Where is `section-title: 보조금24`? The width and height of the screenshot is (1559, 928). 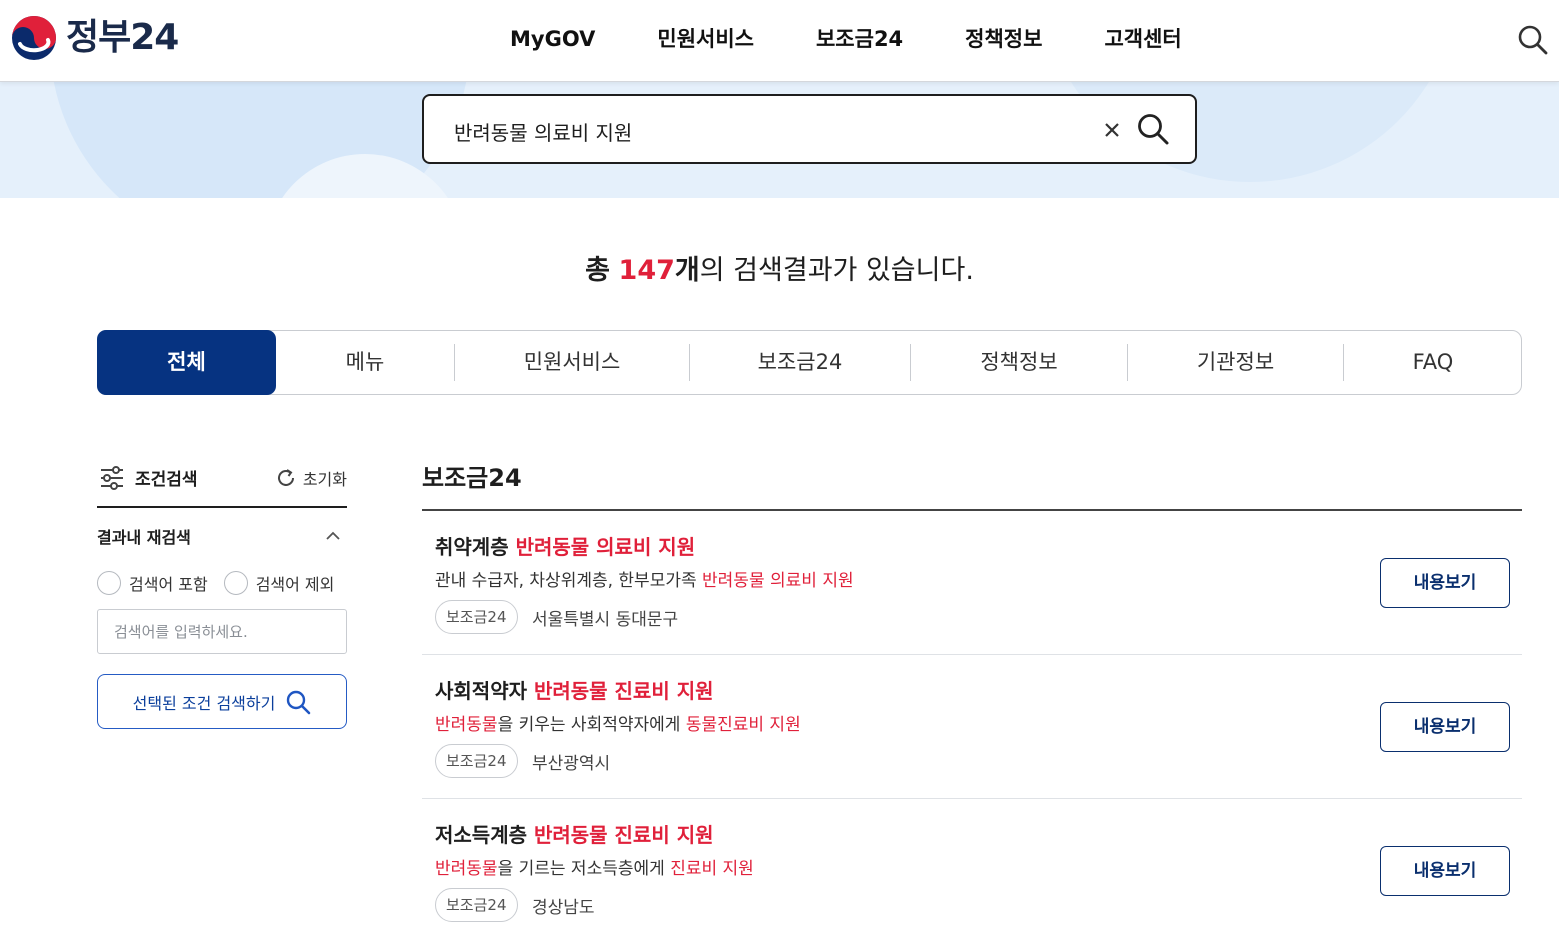
section-title: 보조금24 is located at coordinates (472, 478).